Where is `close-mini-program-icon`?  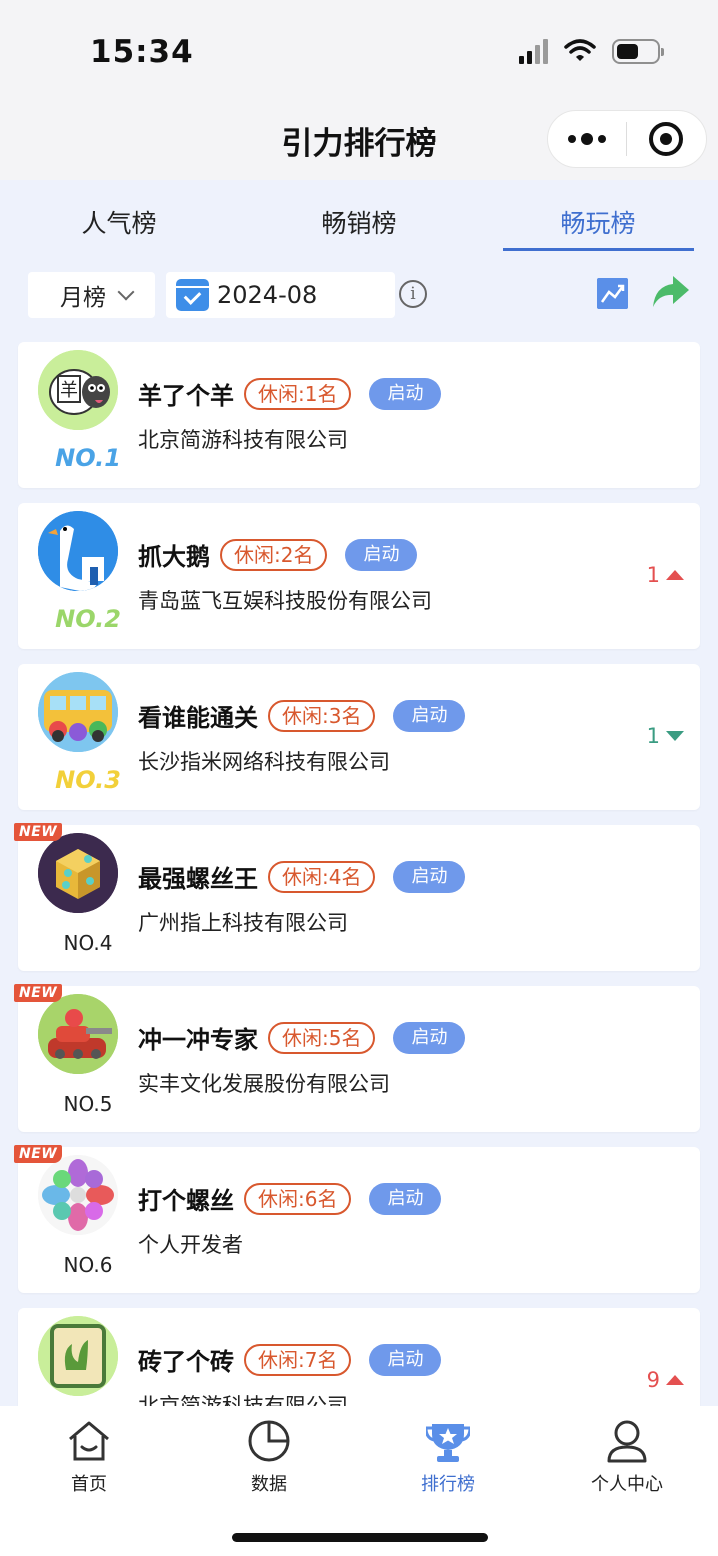
close-mini-program-icon is located at coordinates (667, 139).